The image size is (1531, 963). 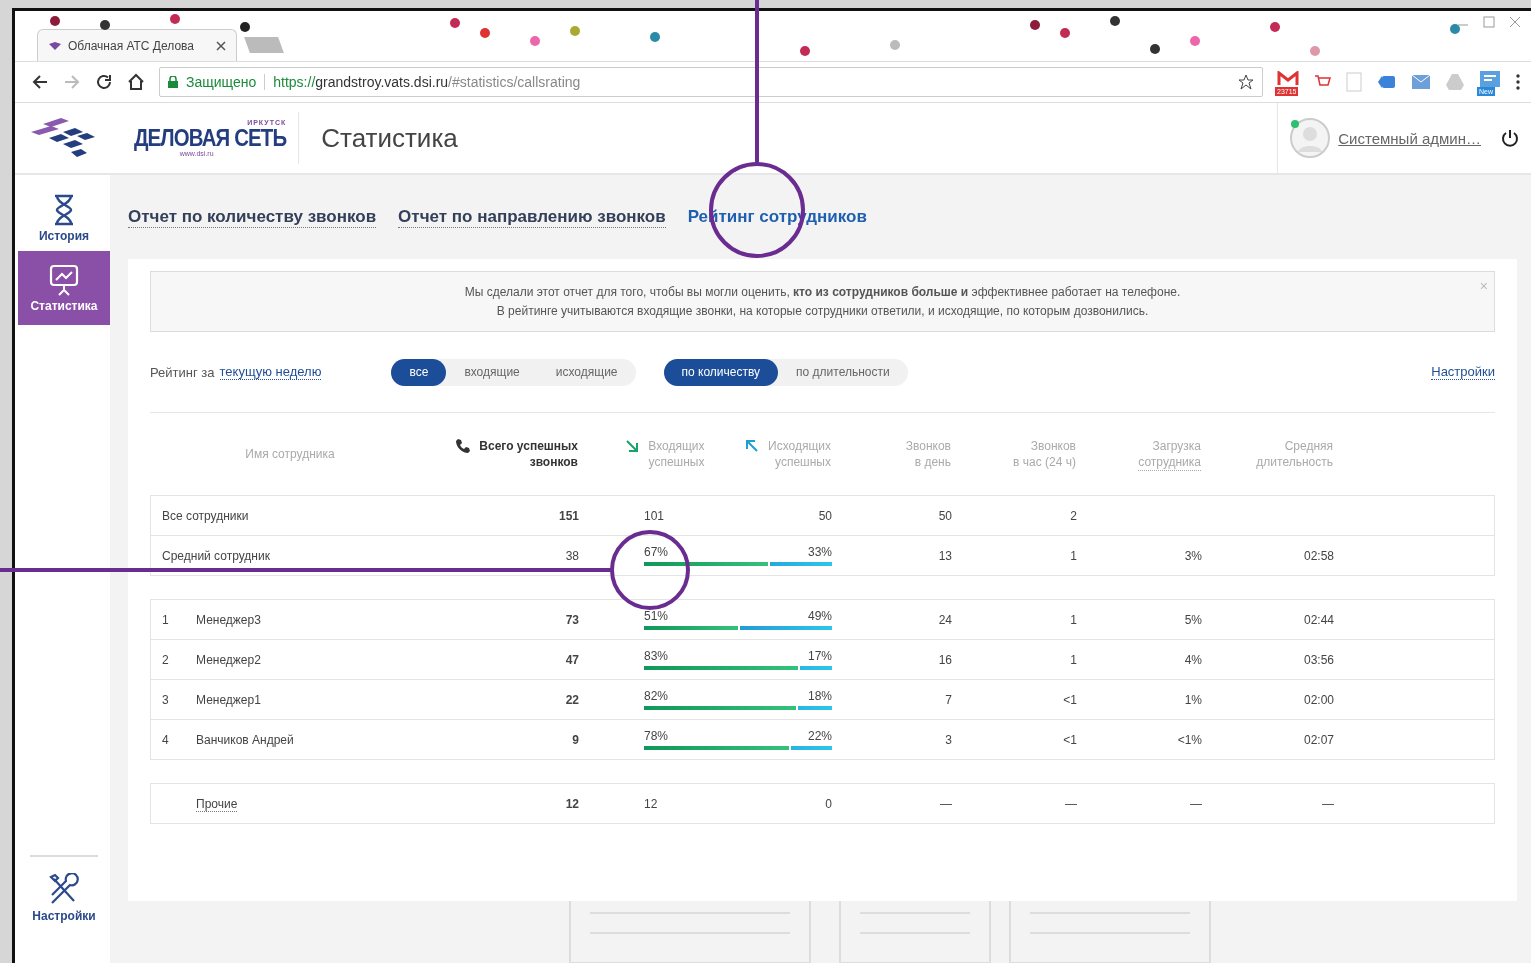 What do you see at coordinates (828, 803) in the screenshot?
I see `table-cell: 0` at bounding box center [828, 803].